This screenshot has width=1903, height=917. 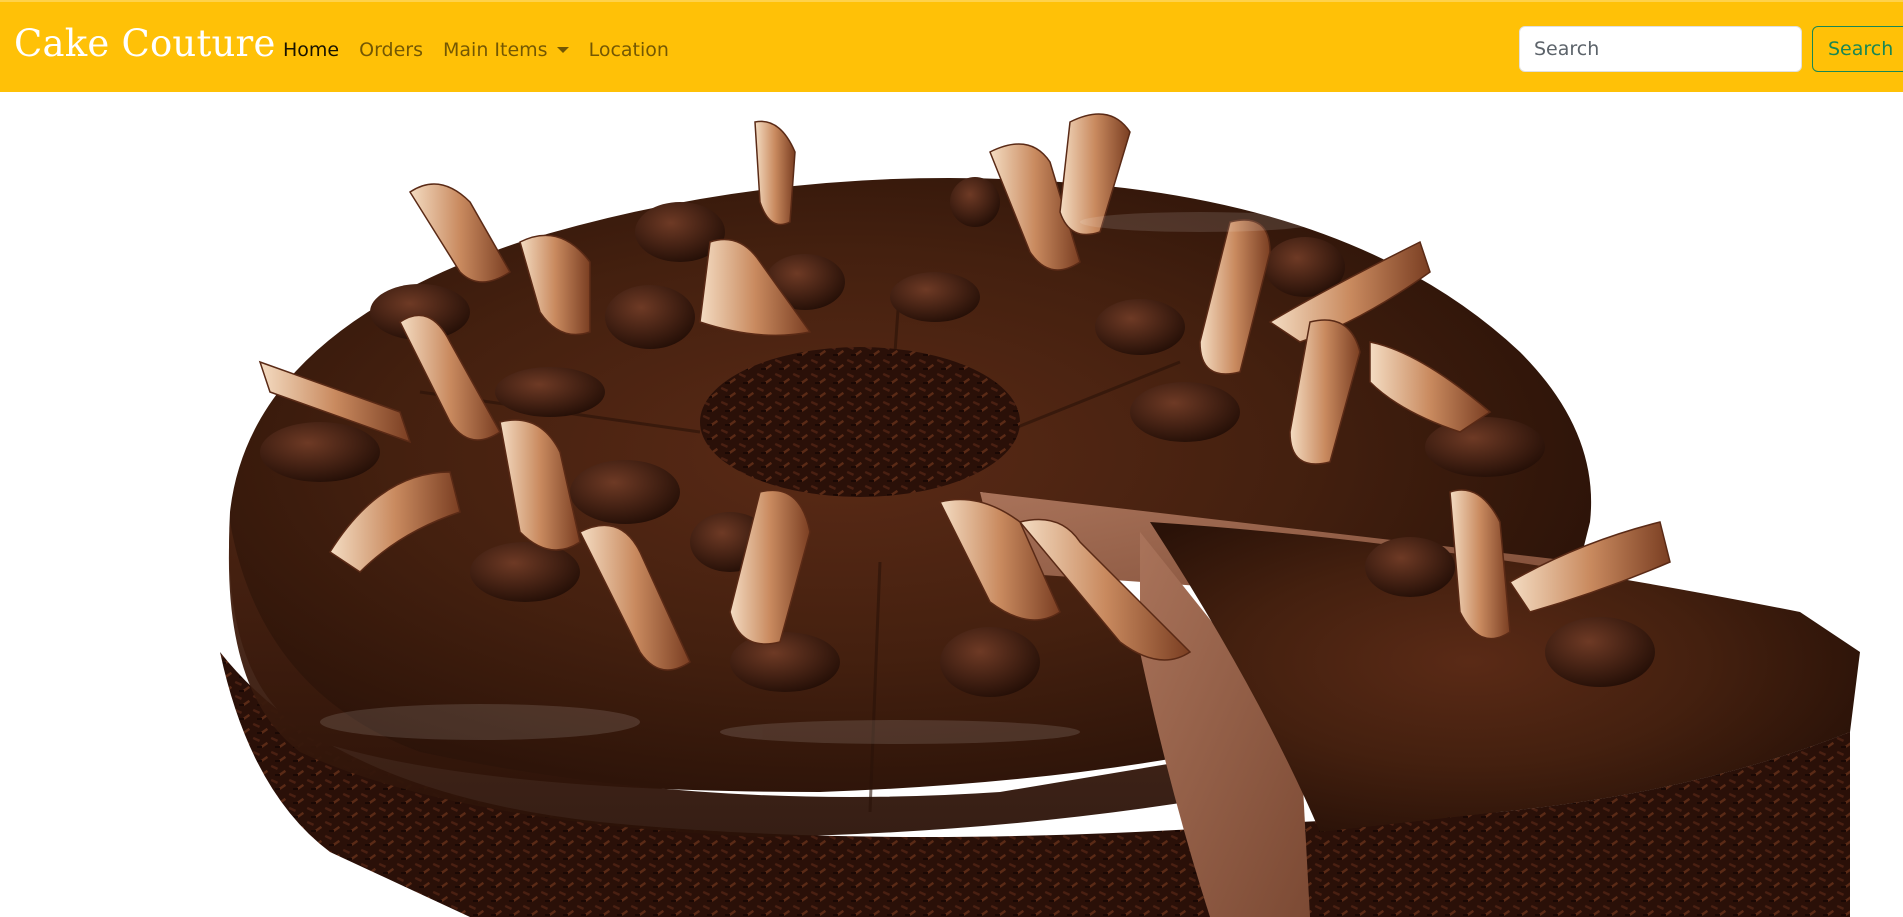 I want to click on nav-links: Home Orders Main Items Location, so click(x=476, y=50).